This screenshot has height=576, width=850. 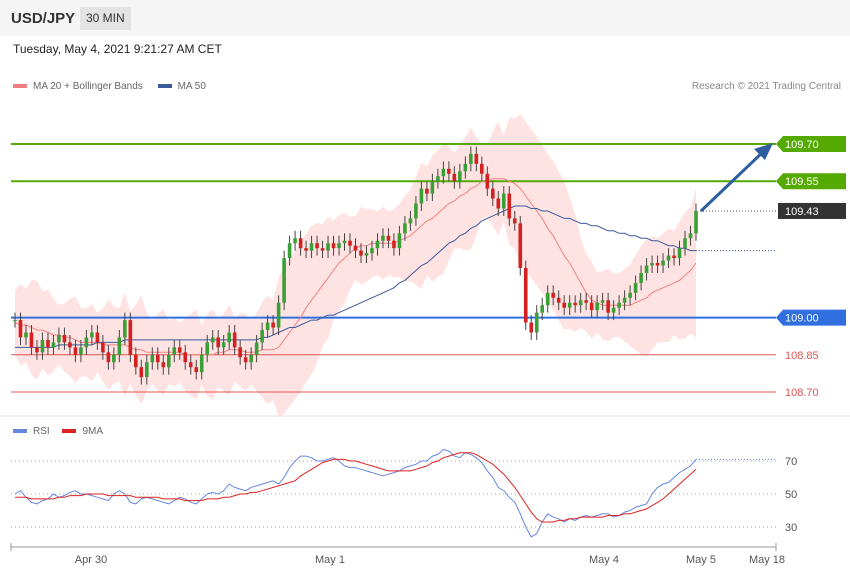 I want to click on x-tick-label: May 18, so click(x=767, y=560).